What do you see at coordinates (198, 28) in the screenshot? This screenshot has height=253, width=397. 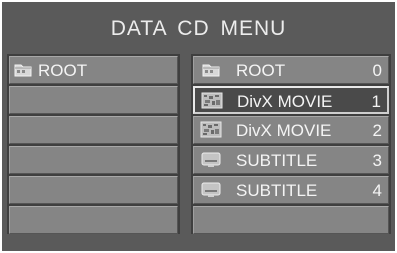 I see `menu-title: DATA CD MENU` at bounding box center [198, 28].